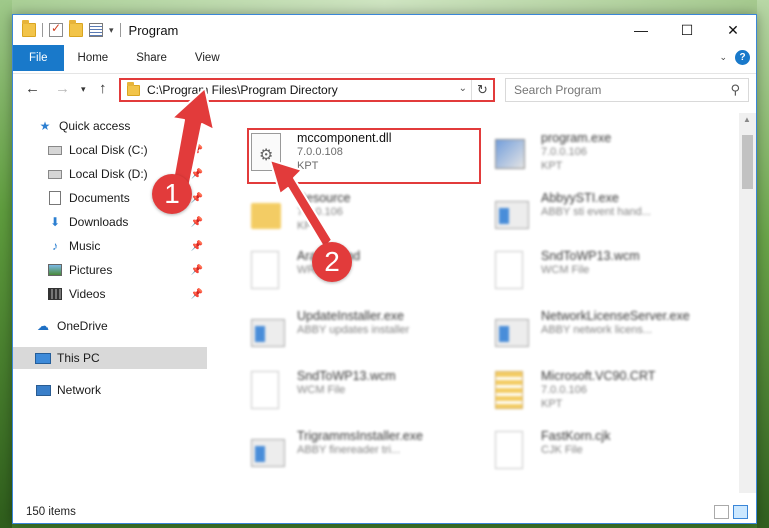 The image size is (769, 528). Describe the element at coordinates (580, 198) in the screenshot. I see `file-name: AbbyySTI.exe` at that location.